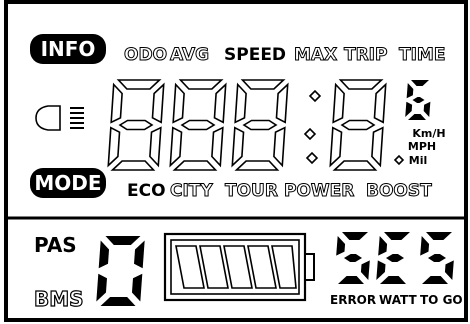 This screenshot has height=324, width=470. Describe the element at coordinates (190, 55) in the screenshot. I see `readout-avg: AVG` at that location.